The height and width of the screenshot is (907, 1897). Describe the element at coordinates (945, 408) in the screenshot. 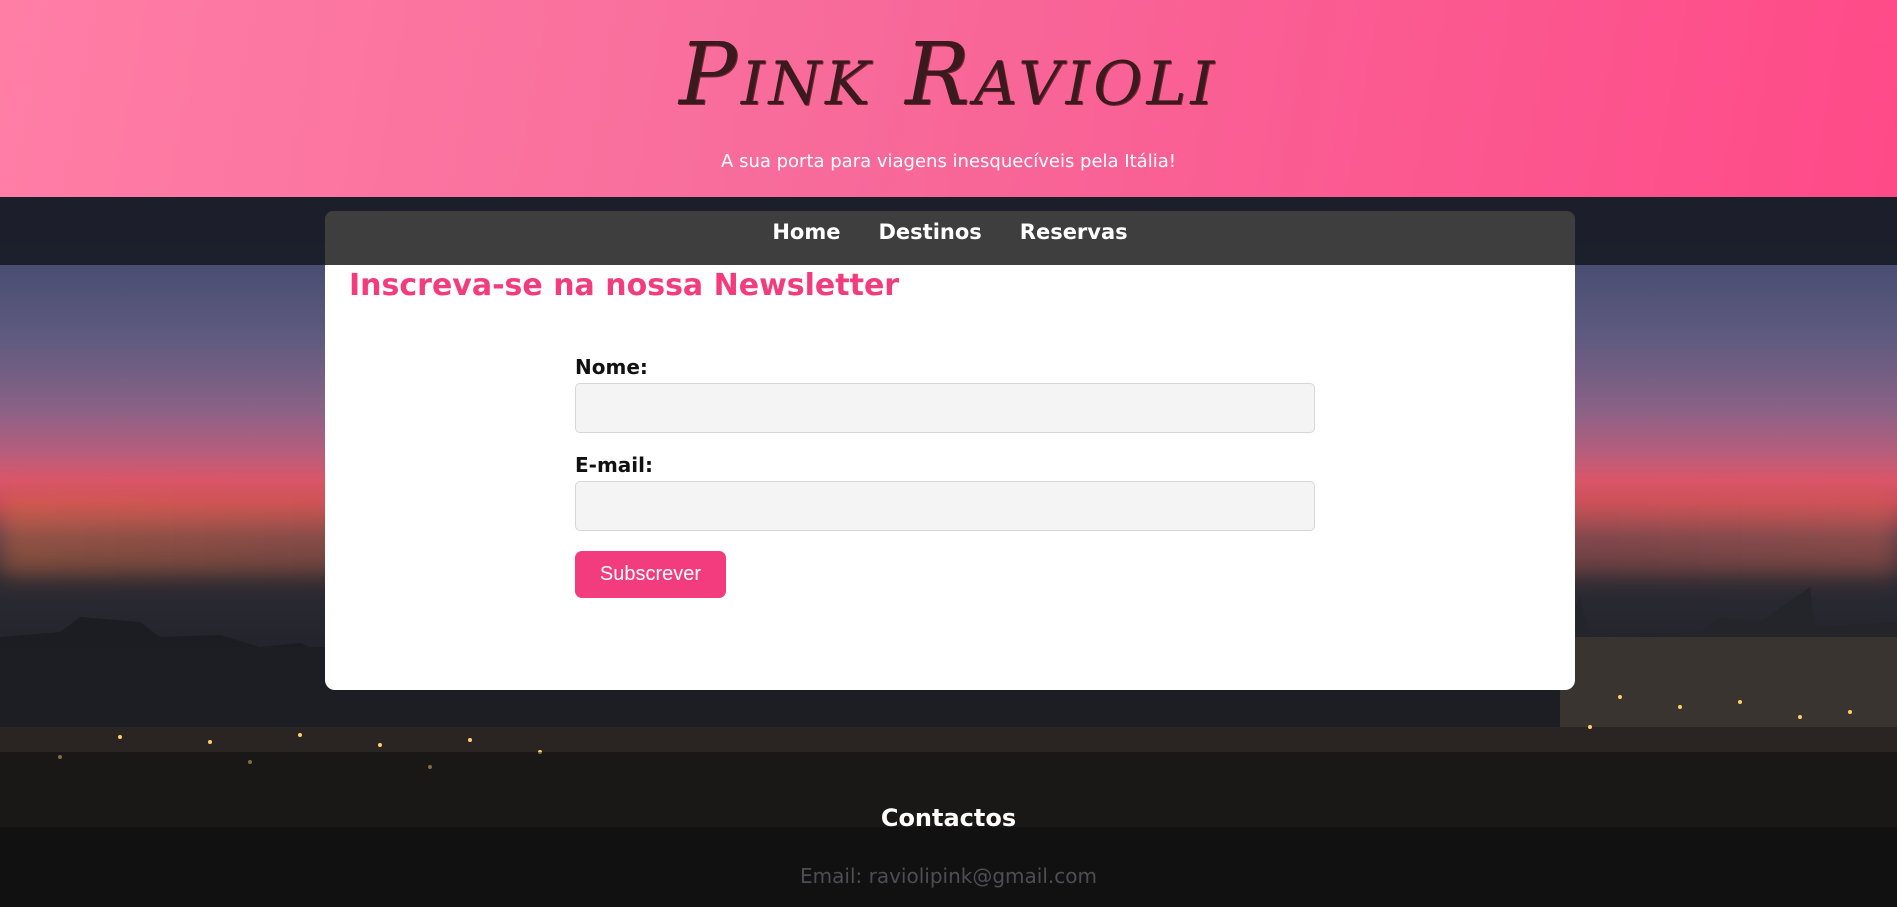

I see `name-field` at that location.